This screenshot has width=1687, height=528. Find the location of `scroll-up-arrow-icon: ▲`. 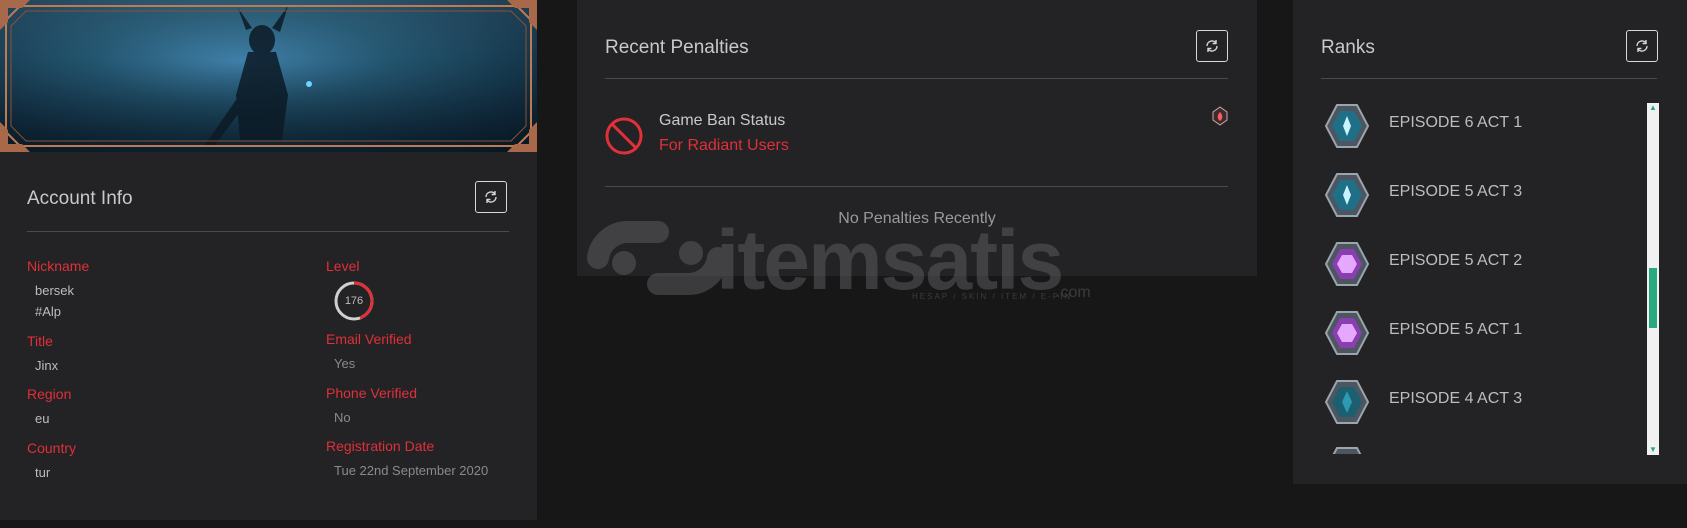

scroll-up-arrow-icon: ▲ is located at coordinates (1653, 108).